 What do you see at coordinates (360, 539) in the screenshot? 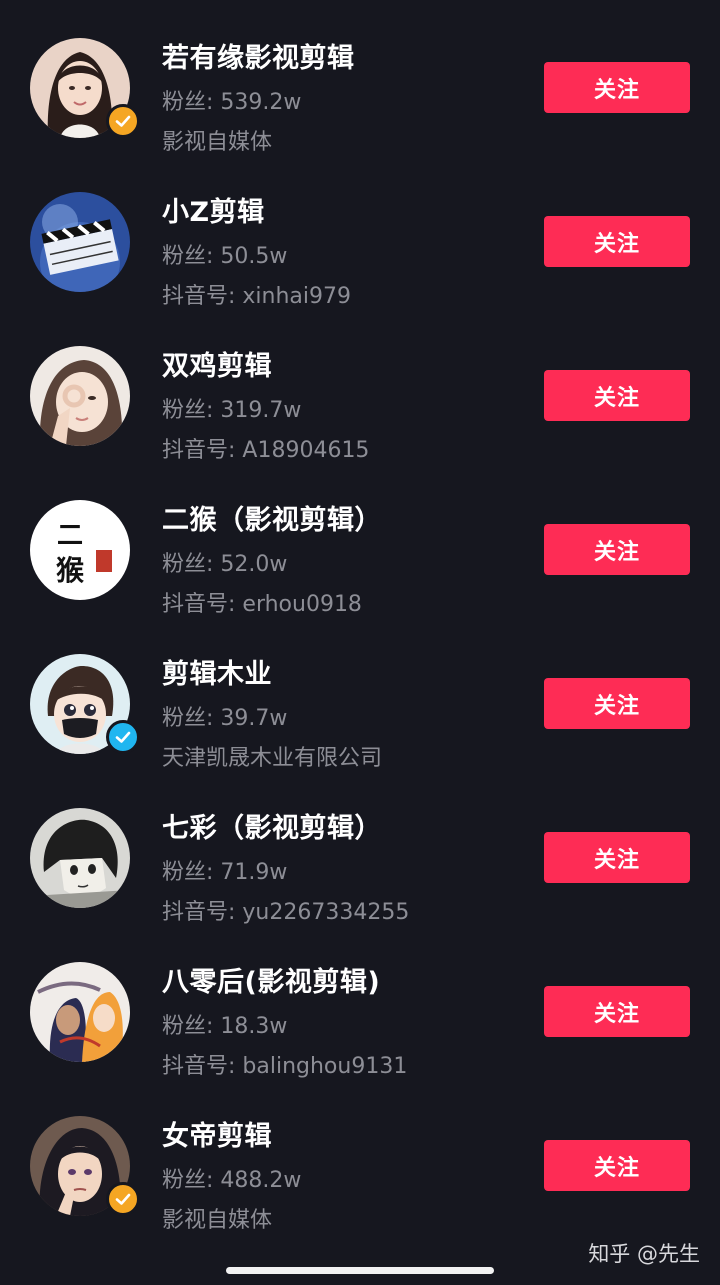
I see `account-row: 二 猴 二猴（影视剪辑） 粉丝: 52.0w 抖音号: erhou0918 关注` at bounding box center [360, 539].